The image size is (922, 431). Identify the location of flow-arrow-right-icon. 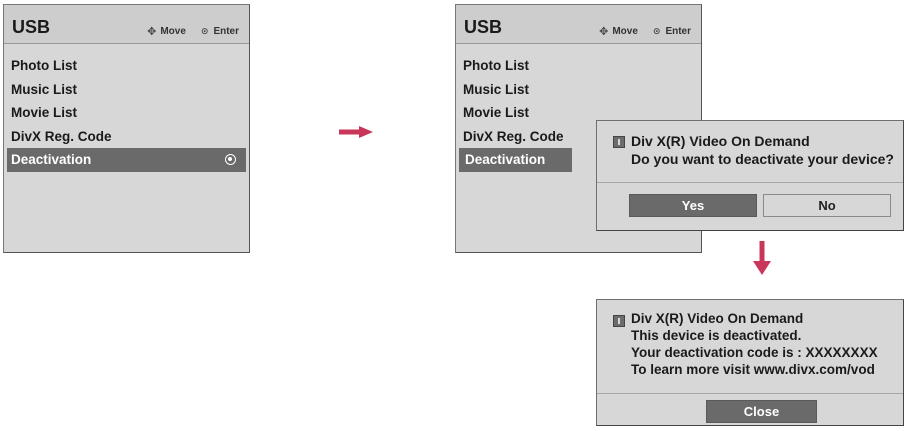
(356, 132).